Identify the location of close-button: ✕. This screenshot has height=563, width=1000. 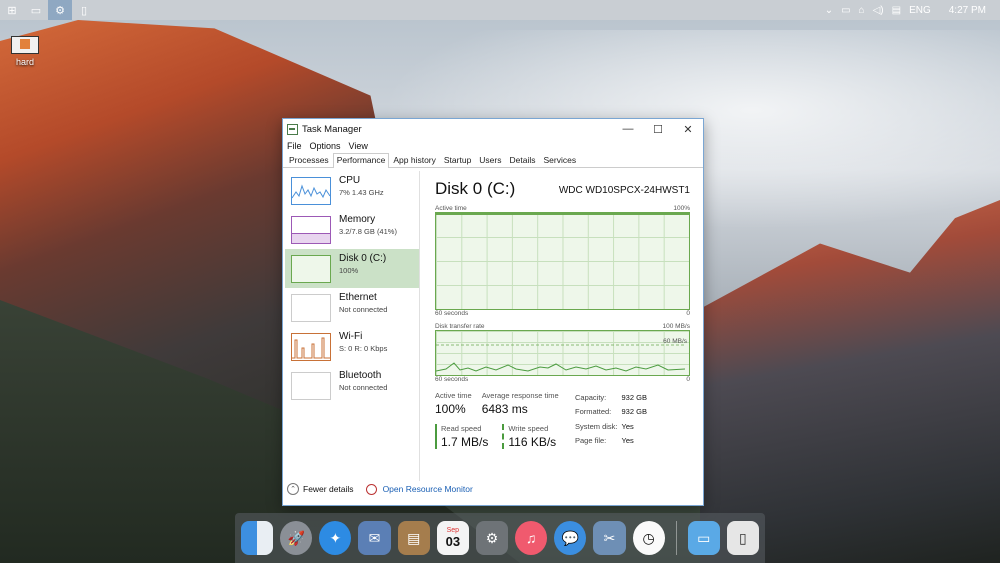
(688, 129).